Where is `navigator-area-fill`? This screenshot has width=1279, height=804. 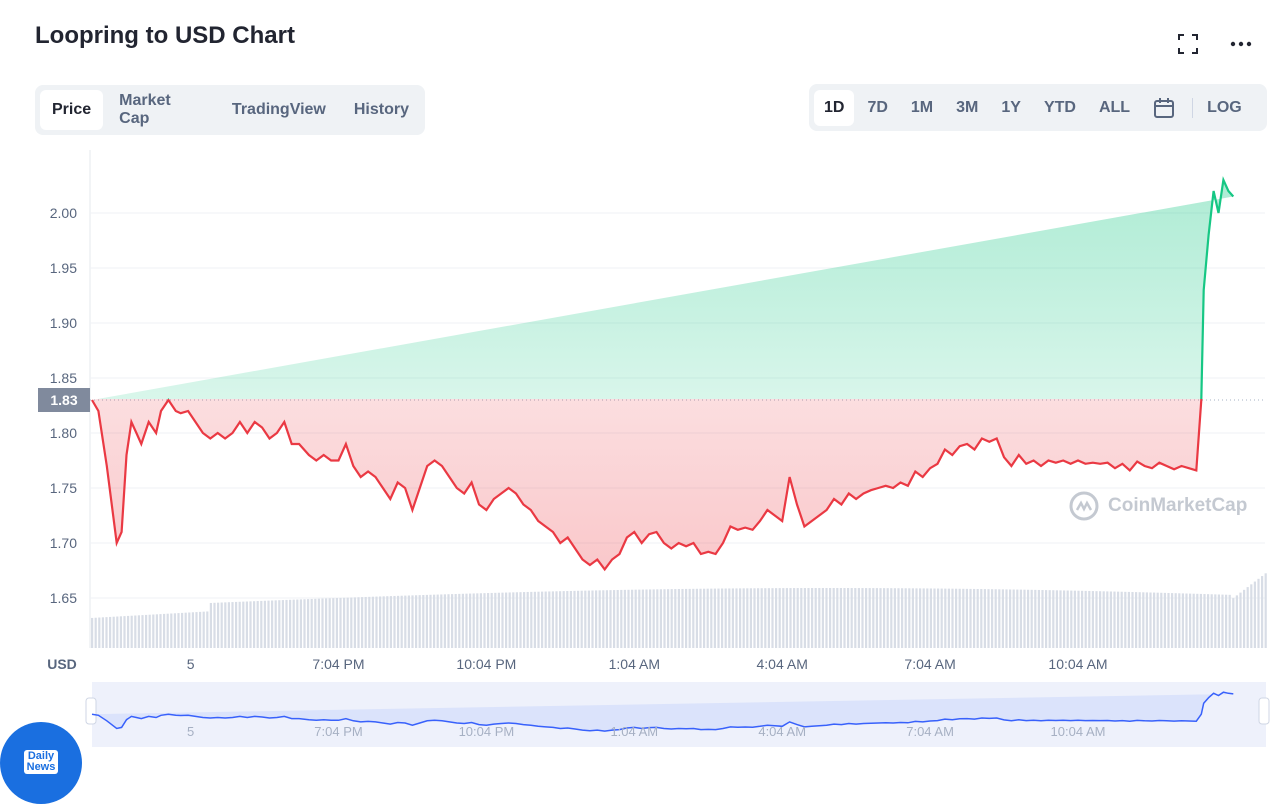
navigator-area-fill is located at coordinates (663, 712).